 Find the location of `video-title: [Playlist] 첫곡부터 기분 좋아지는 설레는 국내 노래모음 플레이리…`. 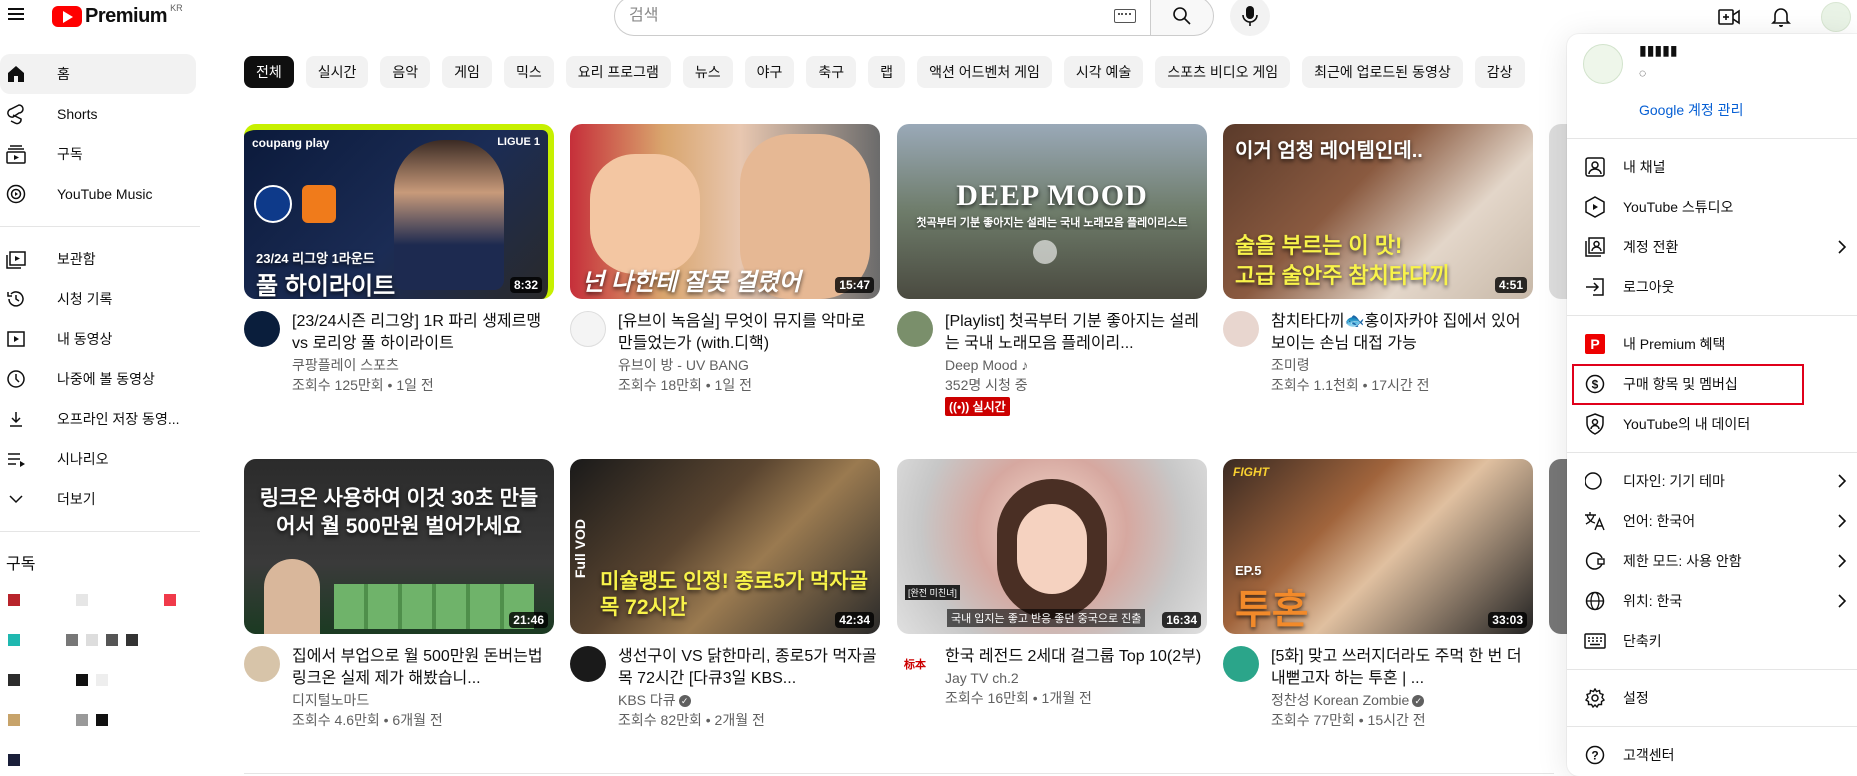

video-title: [Playlist] 첫곡부터 기분 좋아지는 설레는 국내 노래모음 플레이리… is located at coordinates (1076, 333).